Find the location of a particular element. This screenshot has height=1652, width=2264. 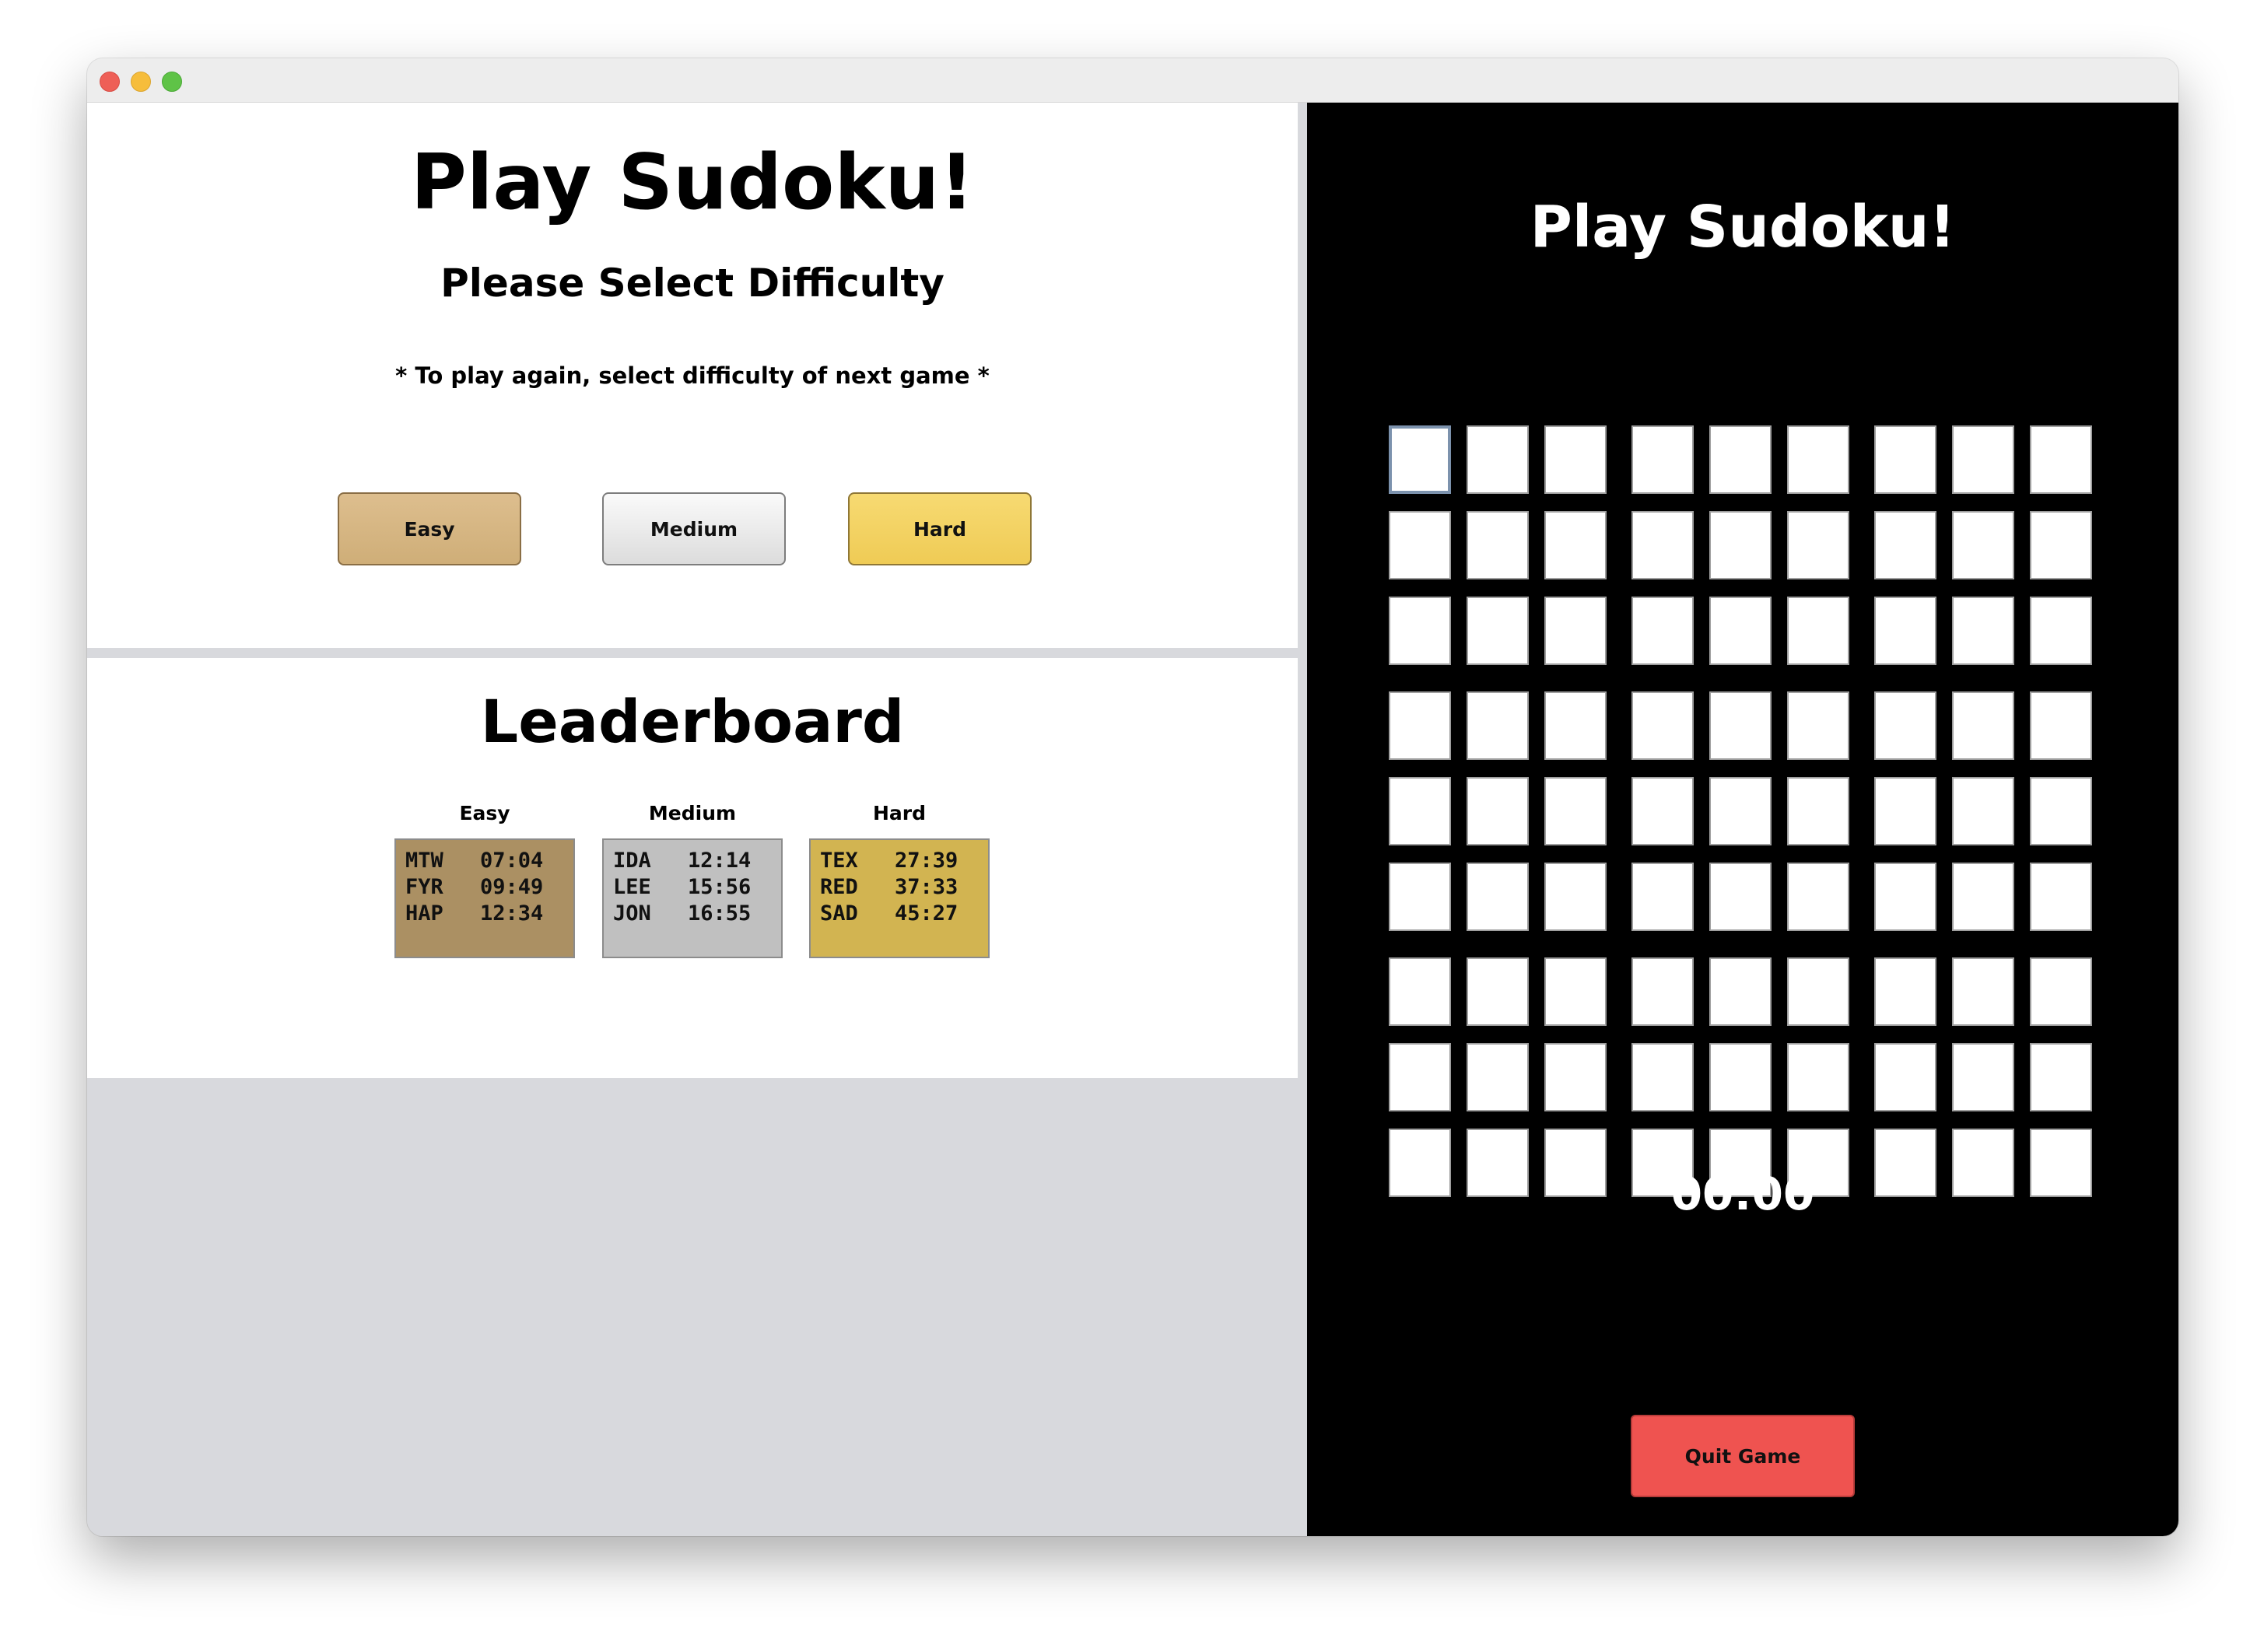

zoom-window-icon is located at coordinates (172, 82).